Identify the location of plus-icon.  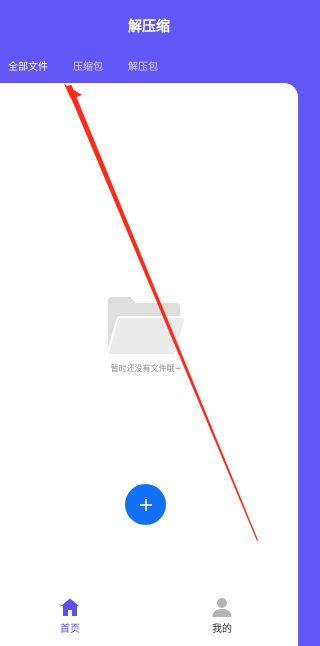
(145, 504).